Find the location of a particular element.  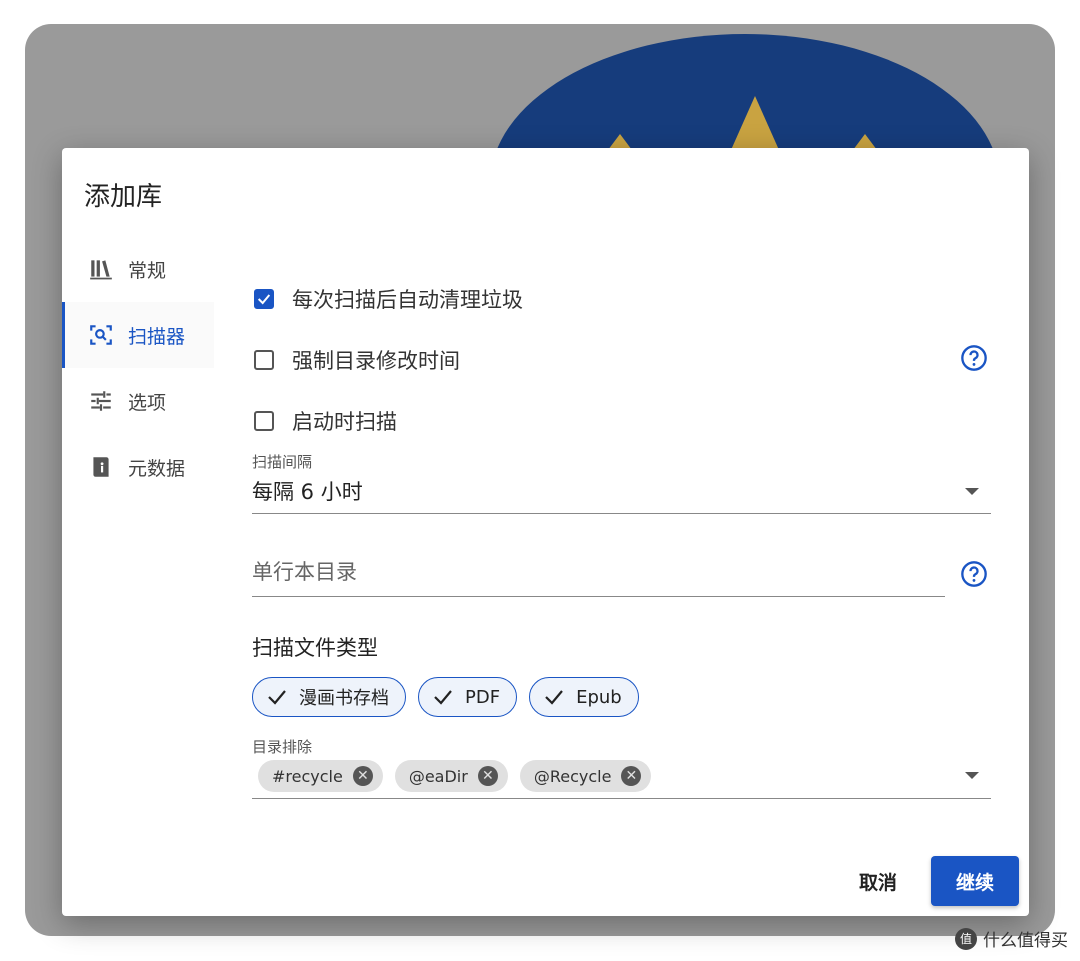

checkbox-label: 强制目录修改时间 is located at coordinates (376, 361).